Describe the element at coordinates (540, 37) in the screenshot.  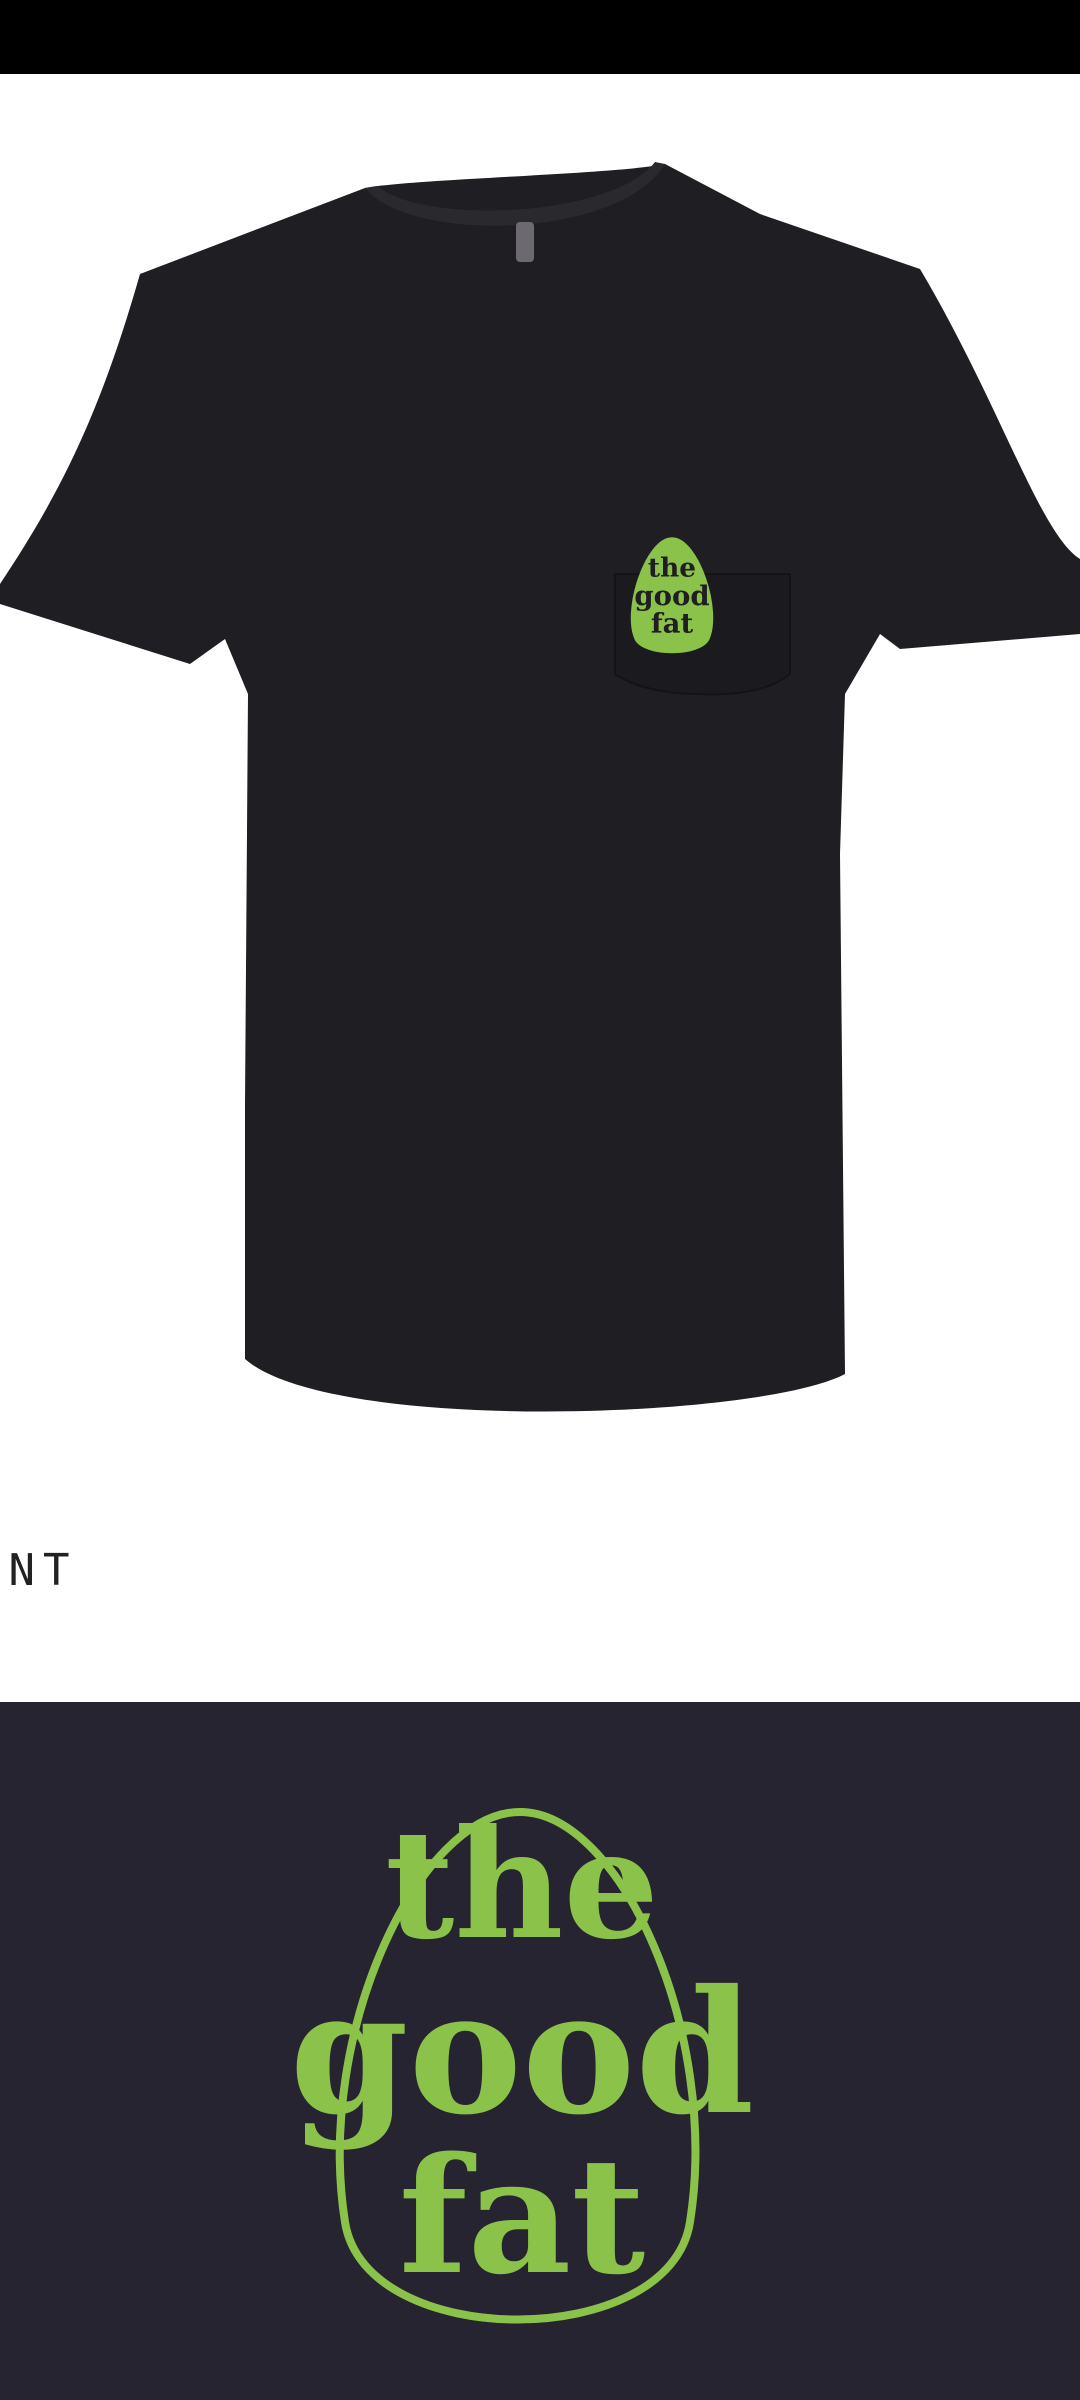
I see `top-status-bar` at that location.